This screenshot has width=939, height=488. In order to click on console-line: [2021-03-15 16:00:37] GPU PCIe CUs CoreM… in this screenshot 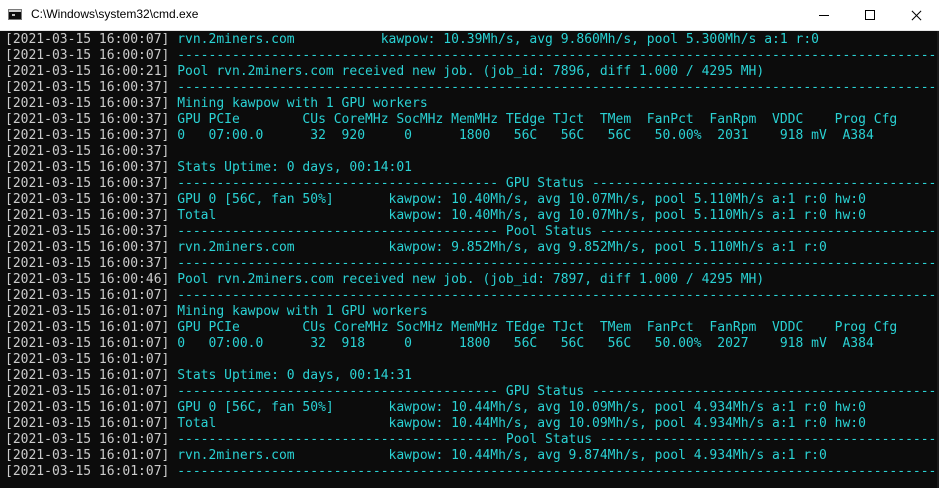, I will do `click(472, 120)`.